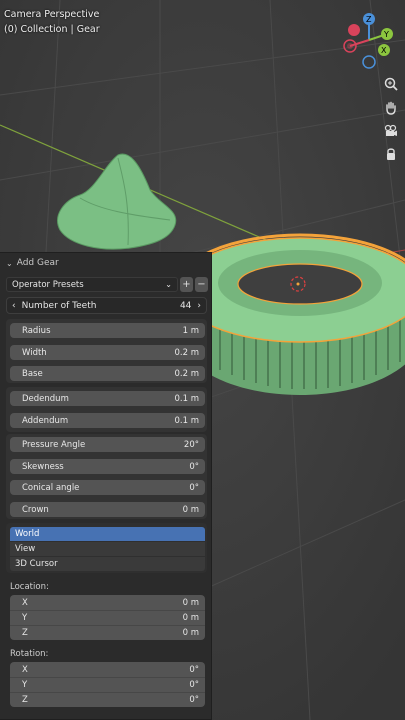 This screenshot has width=405, height=720. Describe the element at coordinates (107, 466) in the screenshot. I see `skewness-field: Skewness 0°` at that location.